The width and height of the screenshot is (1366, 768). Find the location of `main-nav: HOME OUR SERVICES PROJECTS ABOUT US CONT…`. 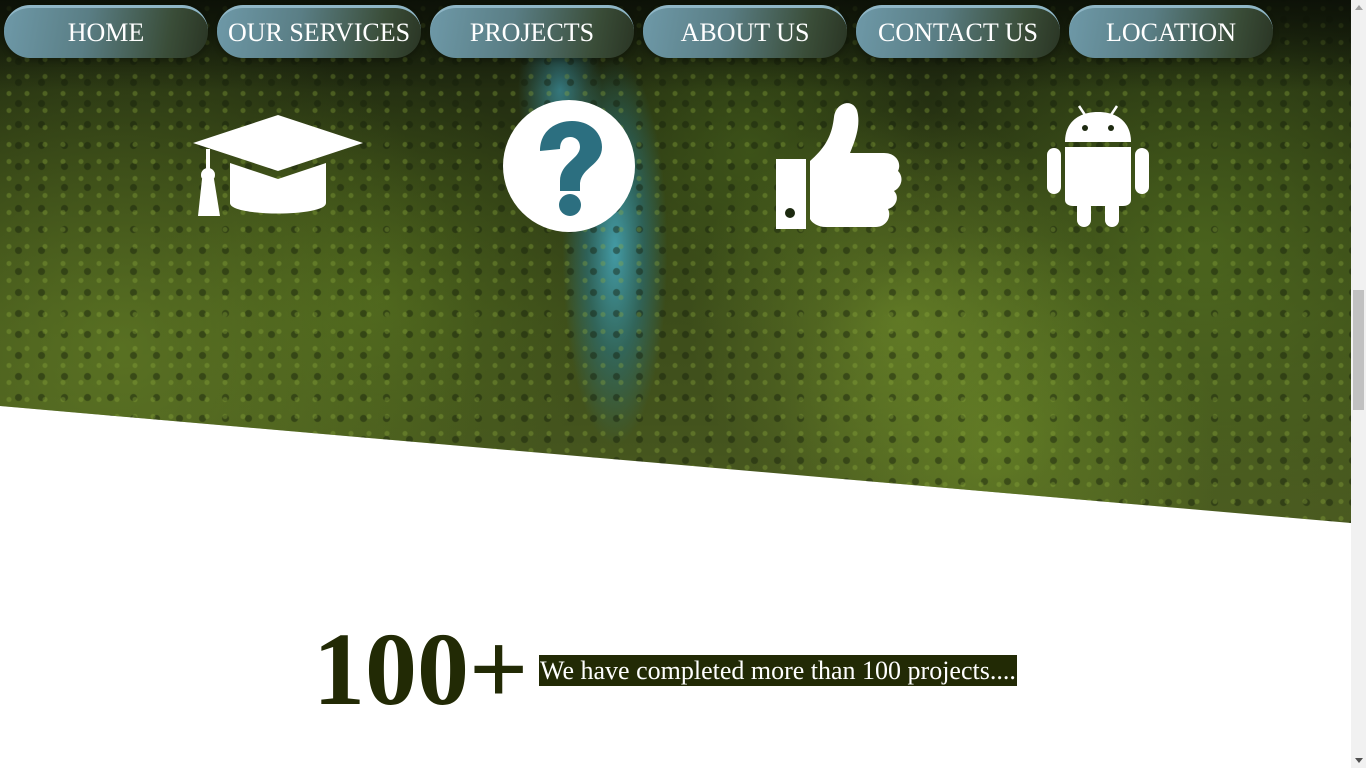

main-nav: HOME OUR SERVICES PROJECTS ABOUT US CONT… is located at coordinates (638, 31).